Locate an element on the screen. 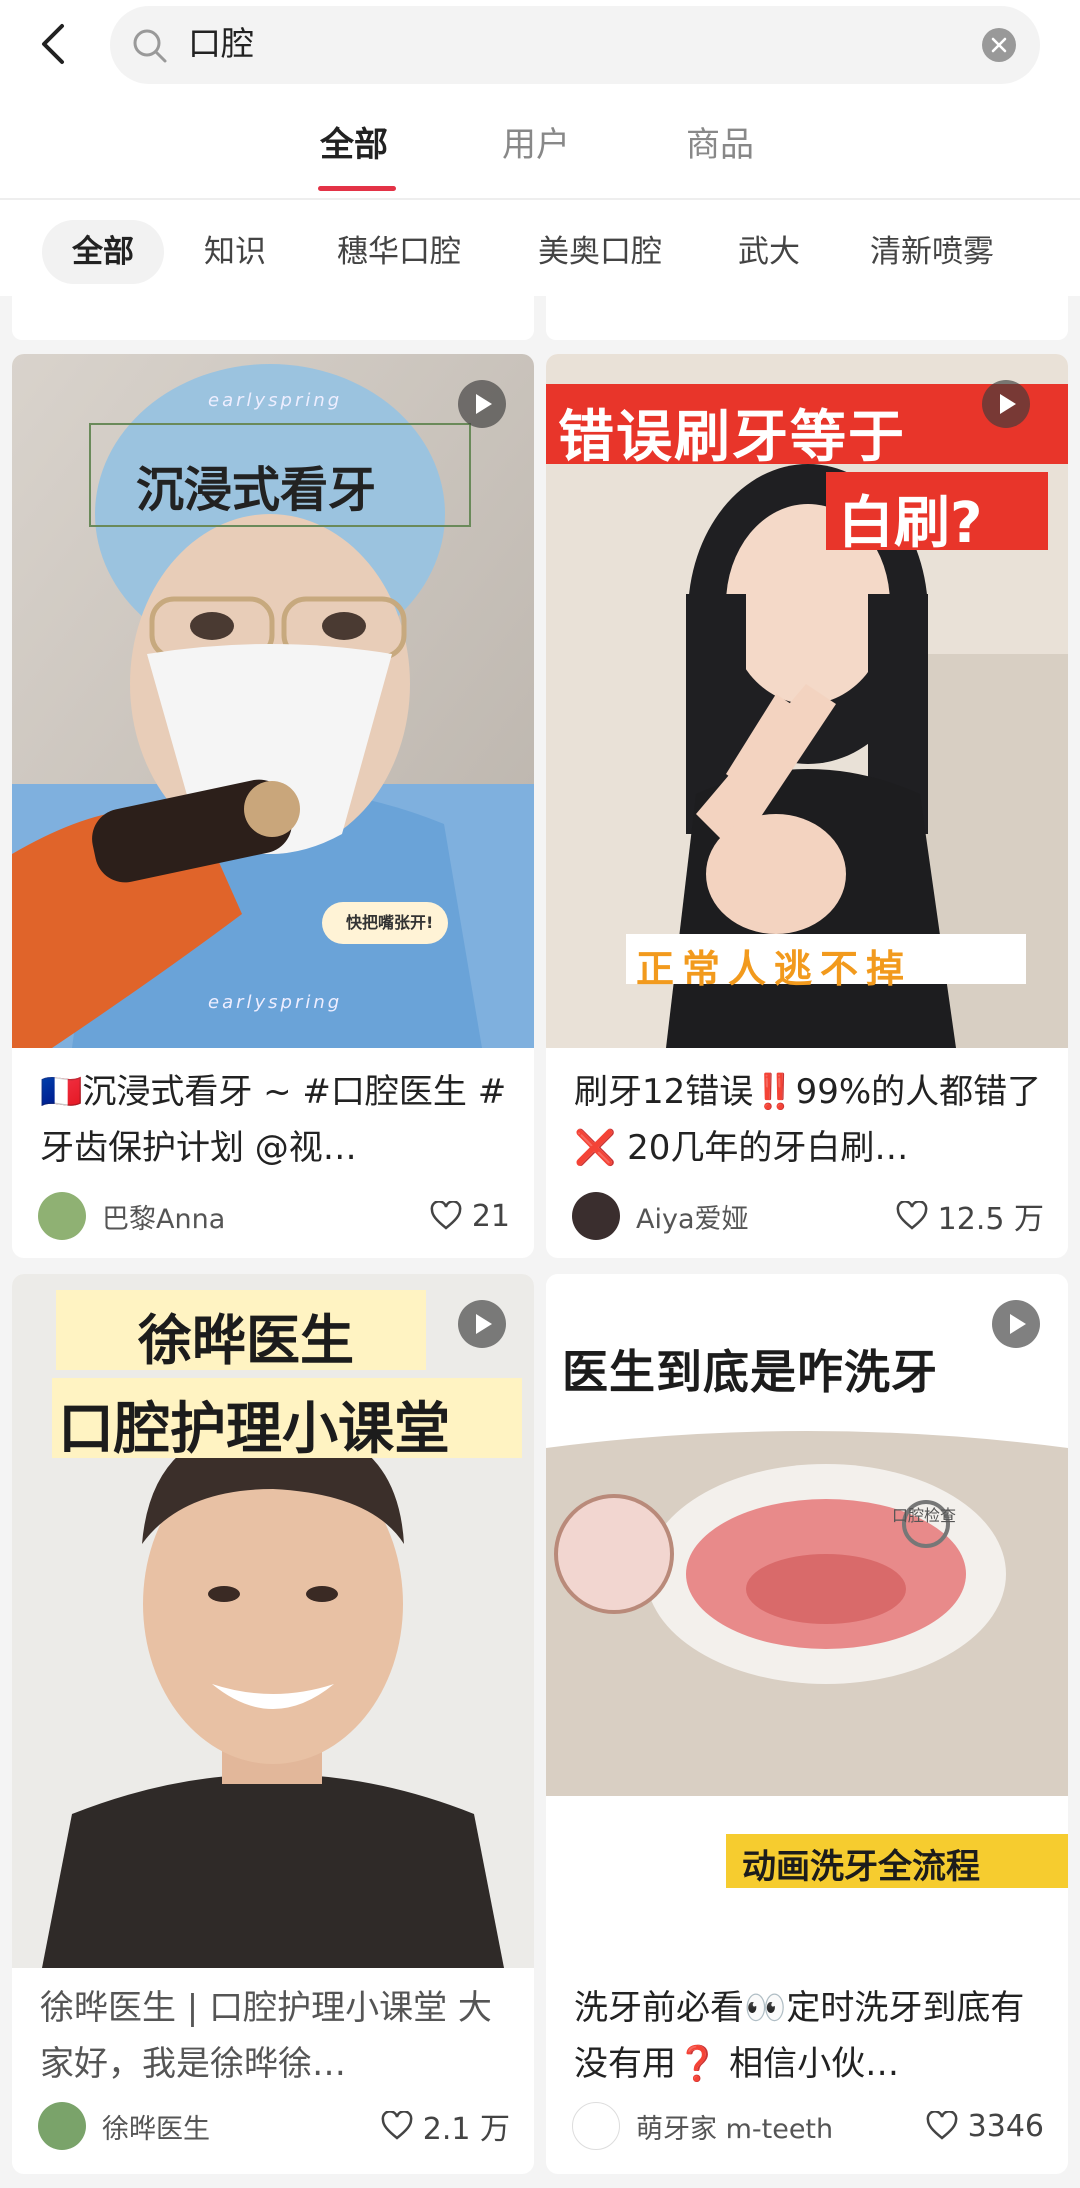 The height and width of the screenshot is (2188, 1080). author-name: 徐晔医生 is located at coordinates (241, 2126).